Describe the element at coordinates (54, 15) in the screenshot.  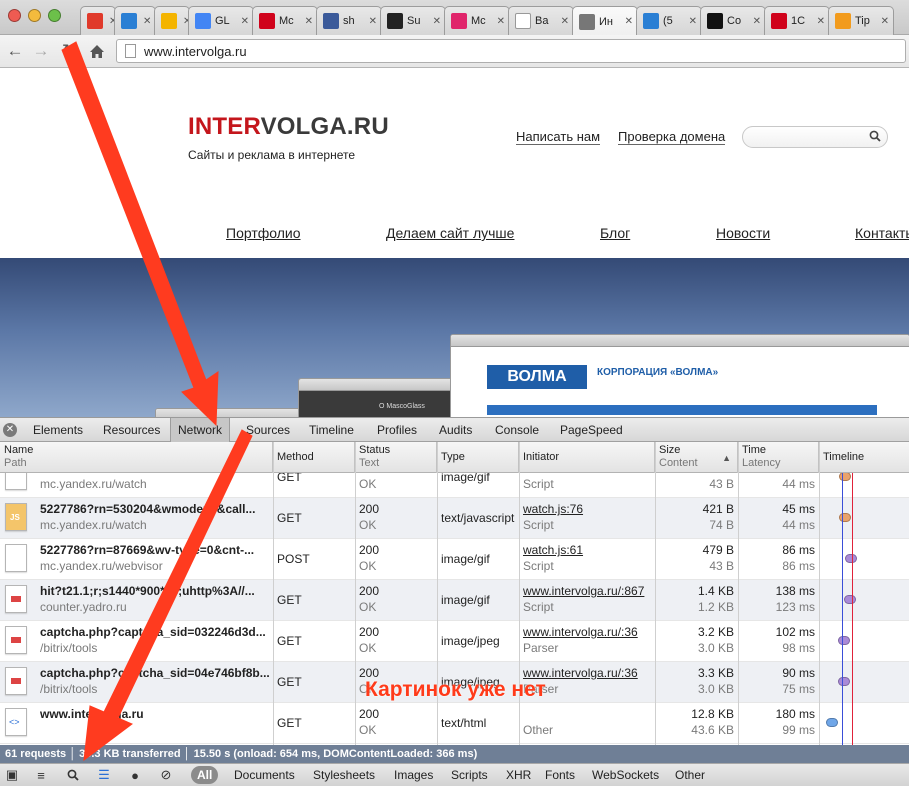
I see `zoom-window-button` at that location.